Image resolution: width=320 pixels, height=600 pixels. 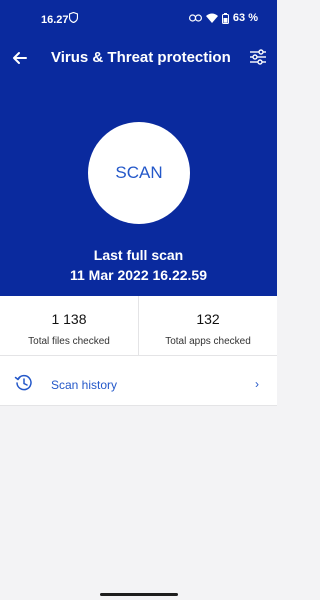 I want to click on shield-icon, so click(x=73, y=18).